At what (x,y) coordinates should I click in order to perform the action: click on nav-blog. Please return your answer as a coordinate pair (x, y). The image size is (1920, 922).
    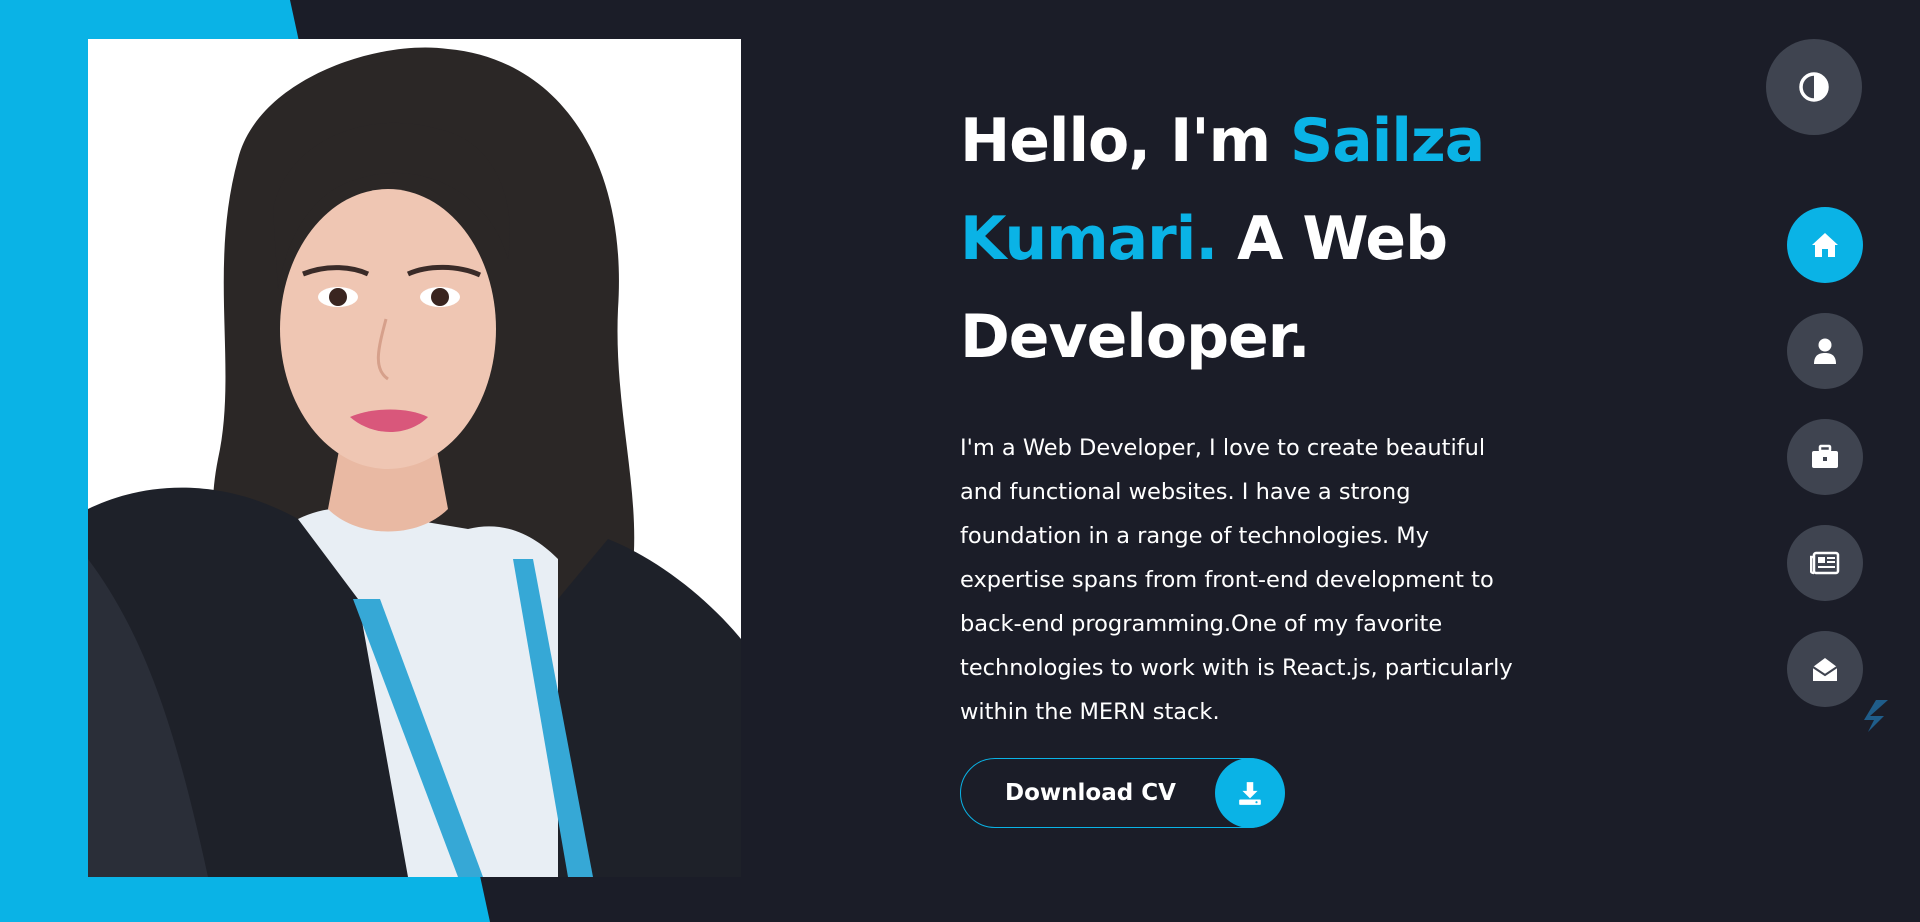
    Looking at the image, I should click on (1825, 563).